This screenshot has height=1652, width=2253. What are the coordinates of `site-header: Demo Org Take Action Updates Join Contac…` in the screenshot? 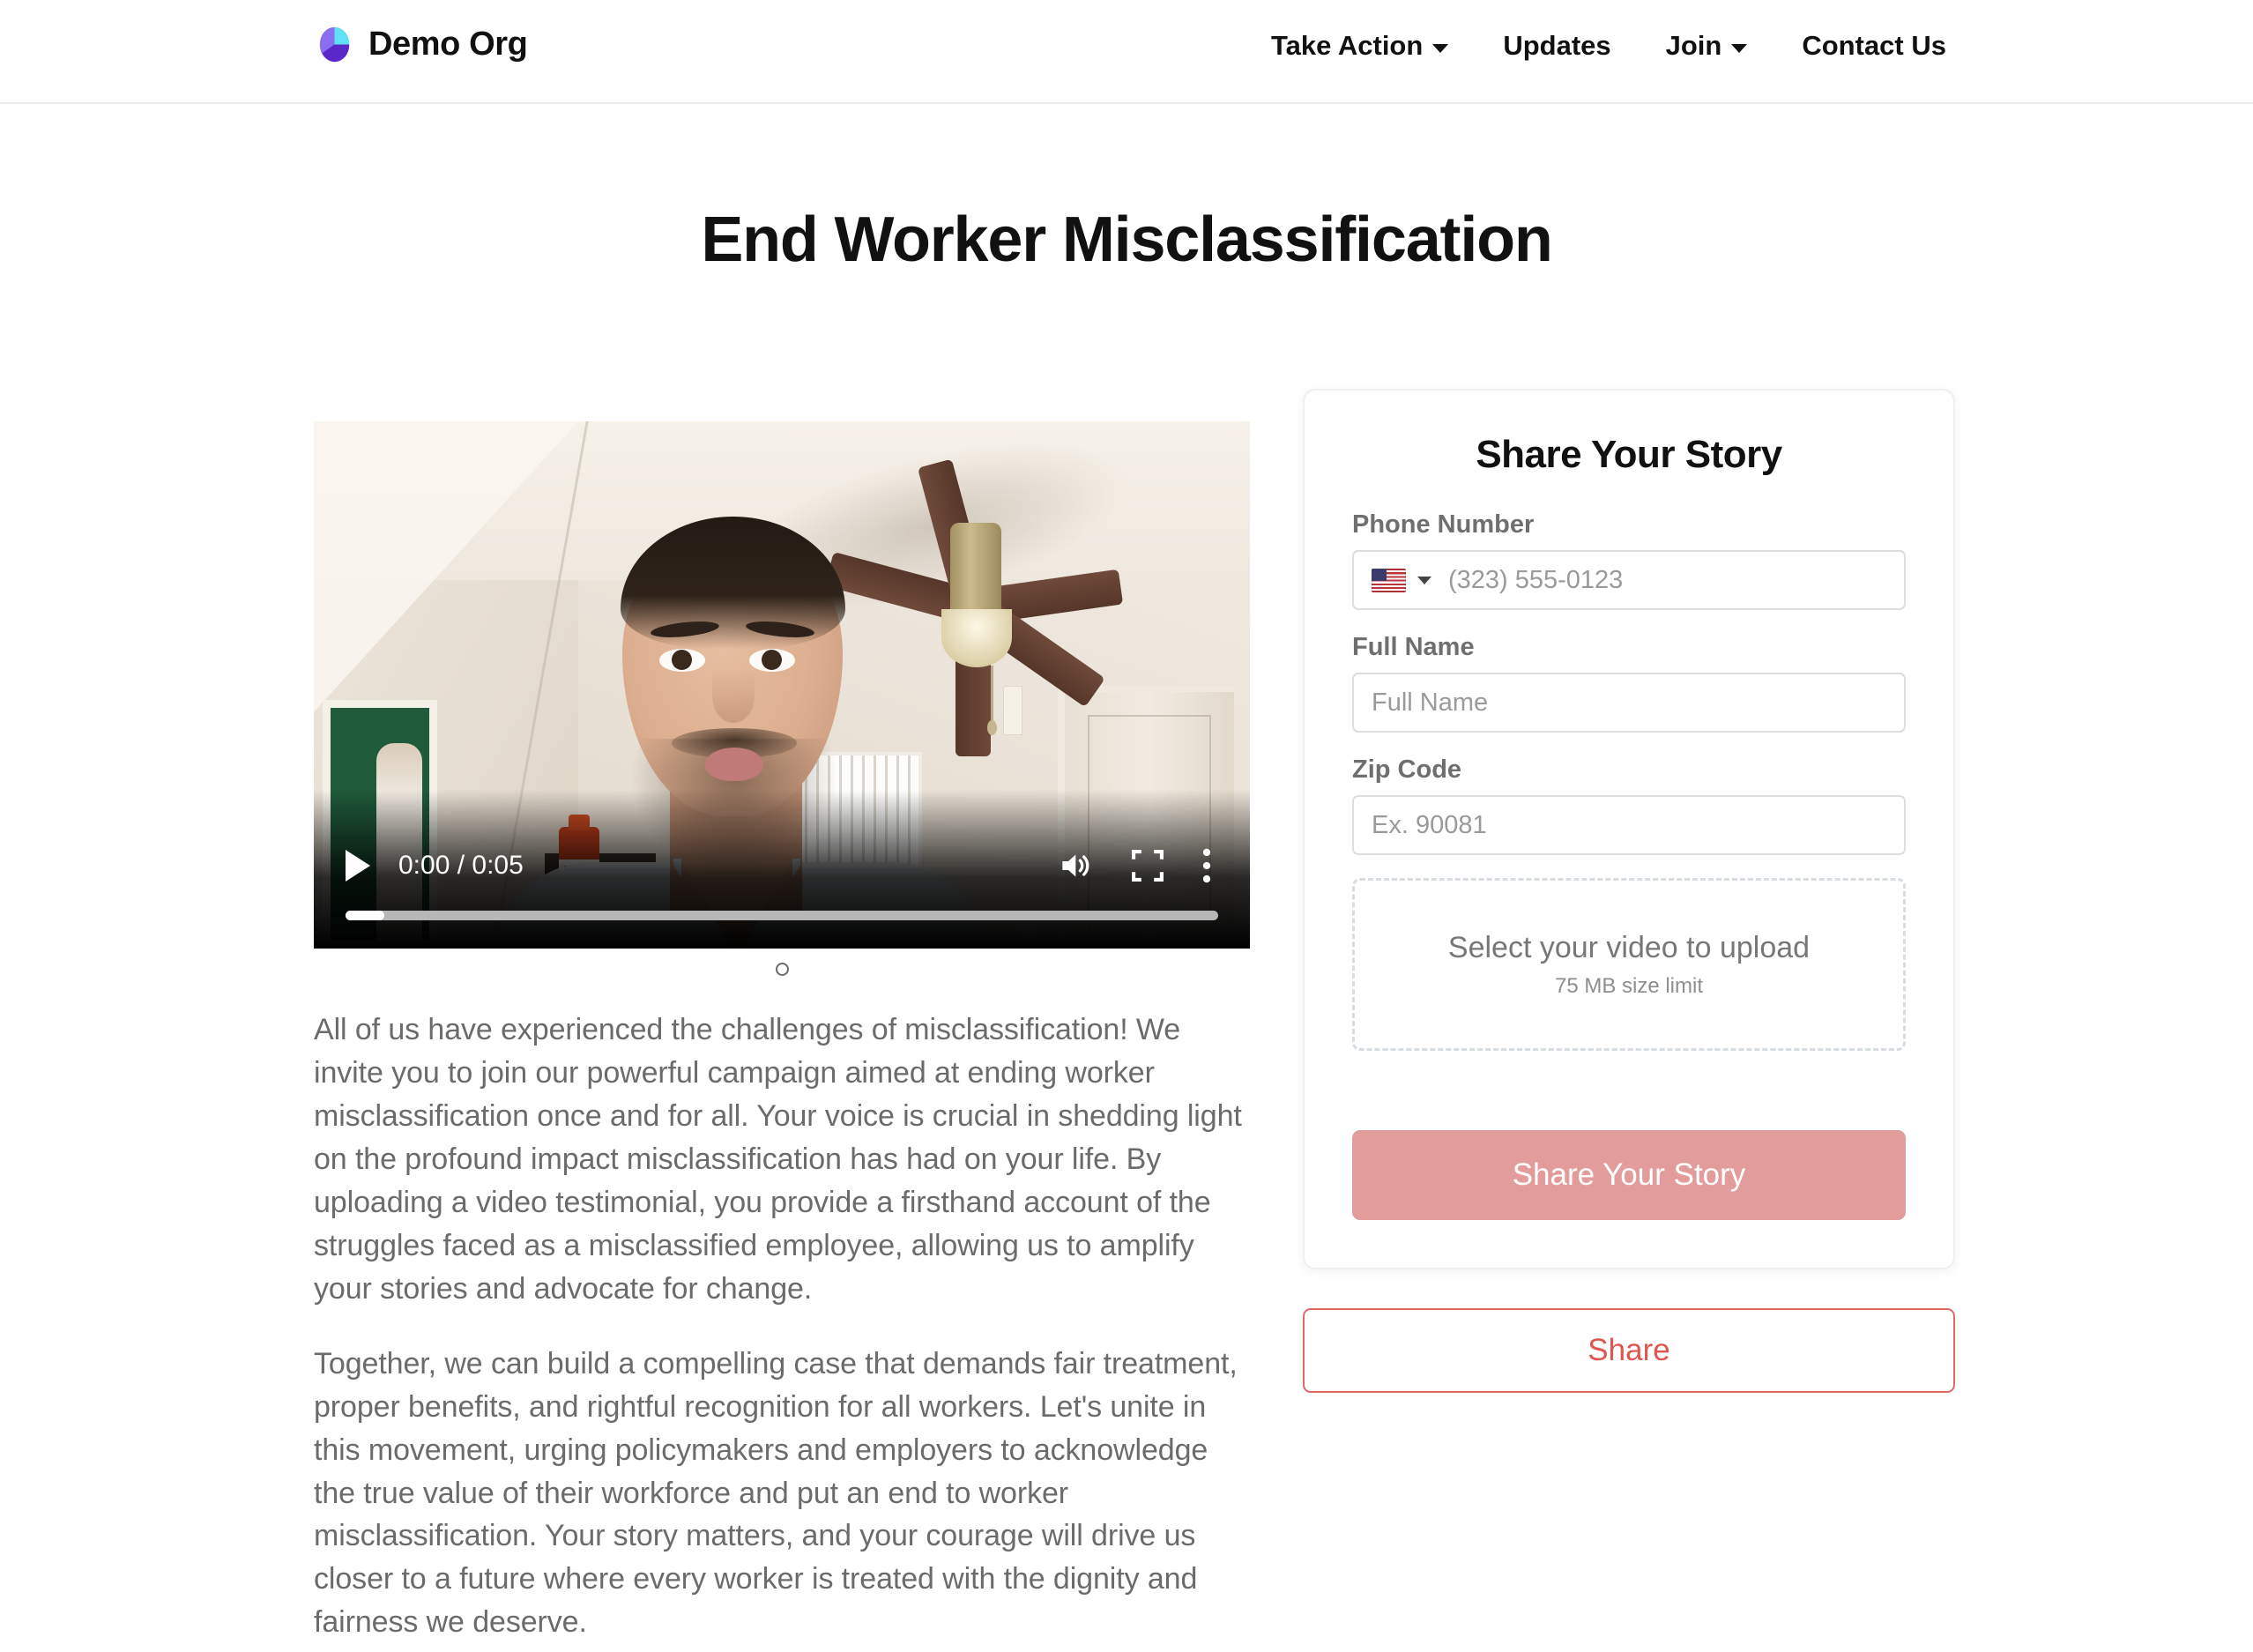 It's located at (1126, 52).